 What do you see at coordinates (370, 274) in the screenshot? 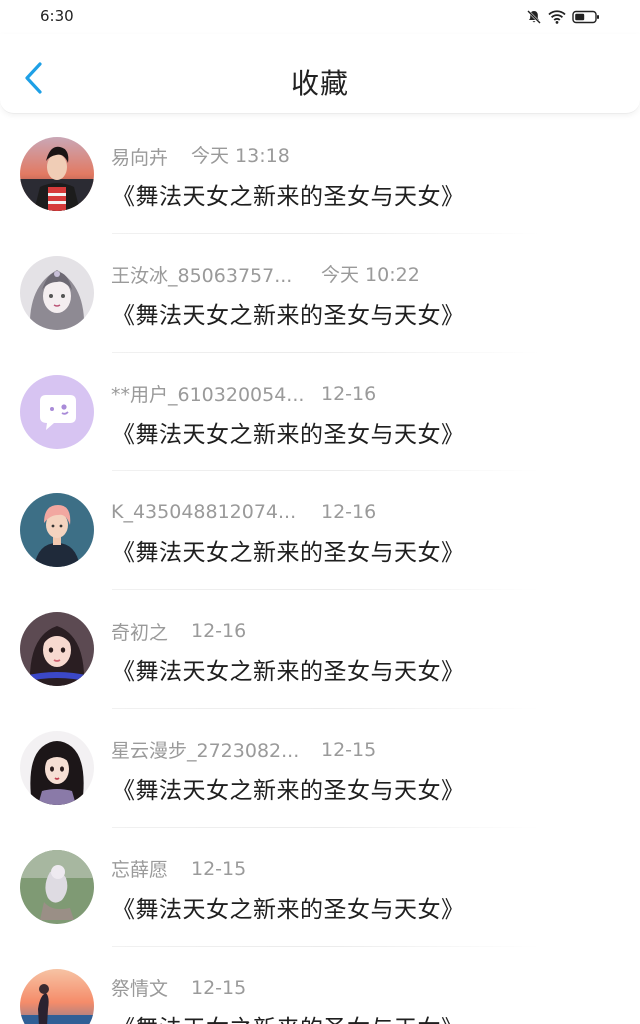
I see `timestamp: 今天 10:22` at bounding box center [370, 274].